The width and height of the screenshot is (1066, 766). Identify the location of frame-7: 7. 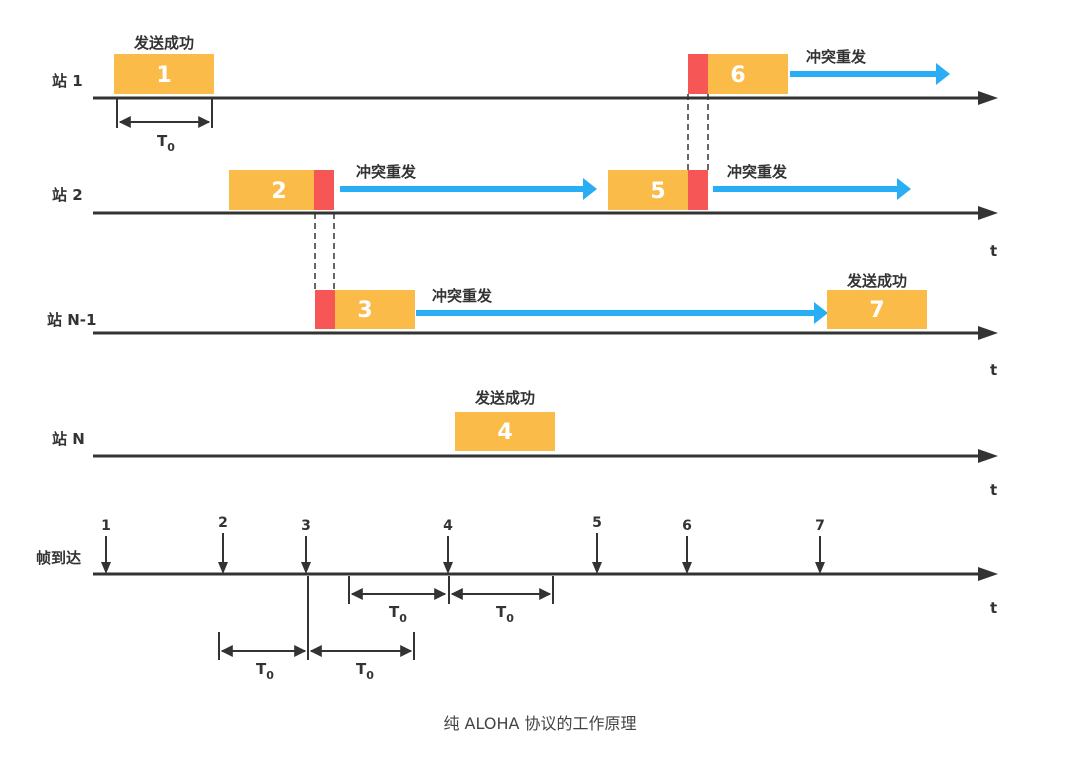
(877, 309).